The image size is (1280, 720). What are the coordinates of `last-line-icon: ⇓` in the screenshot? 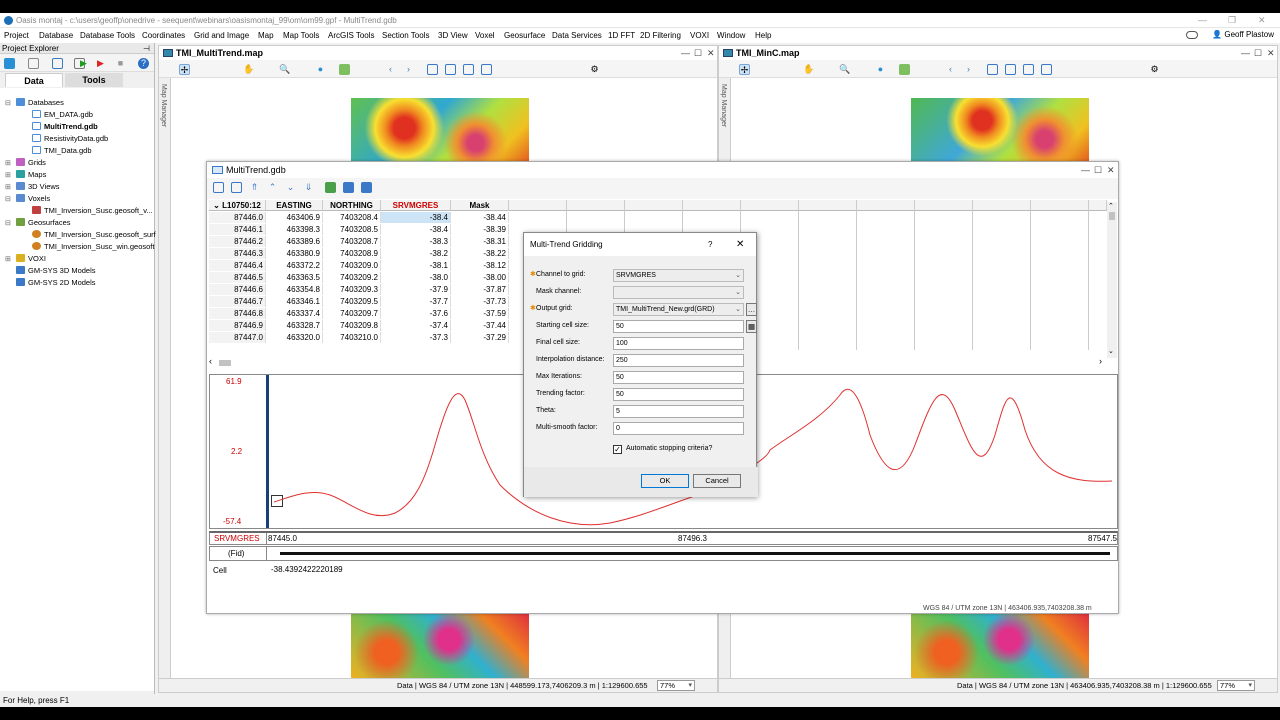 It's located at (308, 187).